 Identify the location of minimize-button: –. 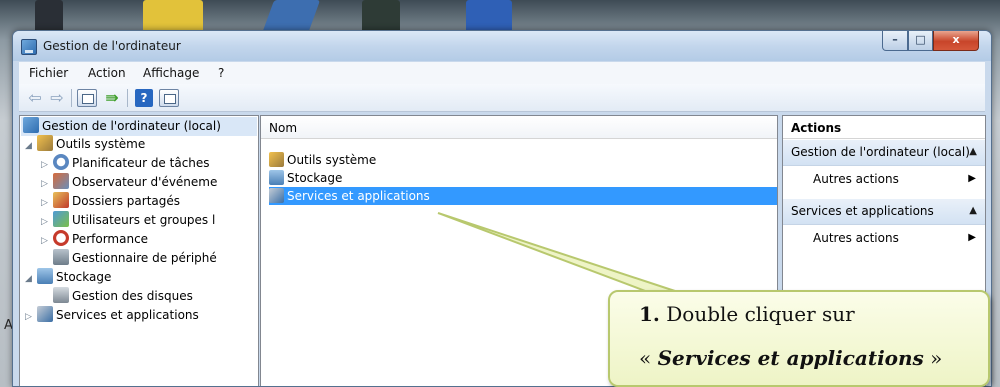
(895, 41).